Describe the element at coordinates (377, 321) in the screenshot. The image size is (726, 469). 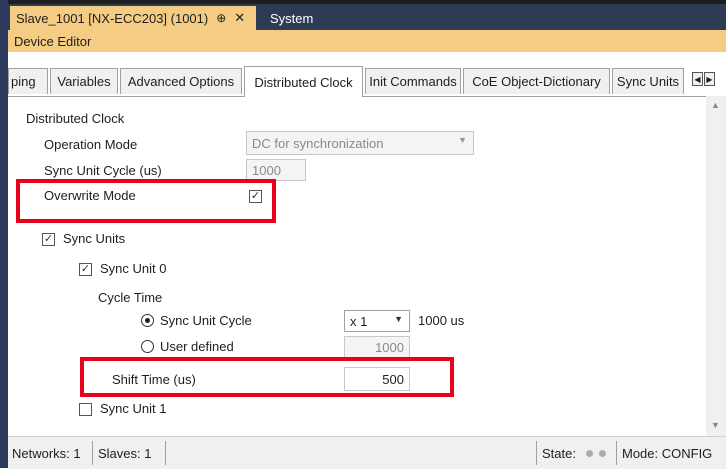
I see `cycle-multiplier-select: x 1 ▼` at that location.